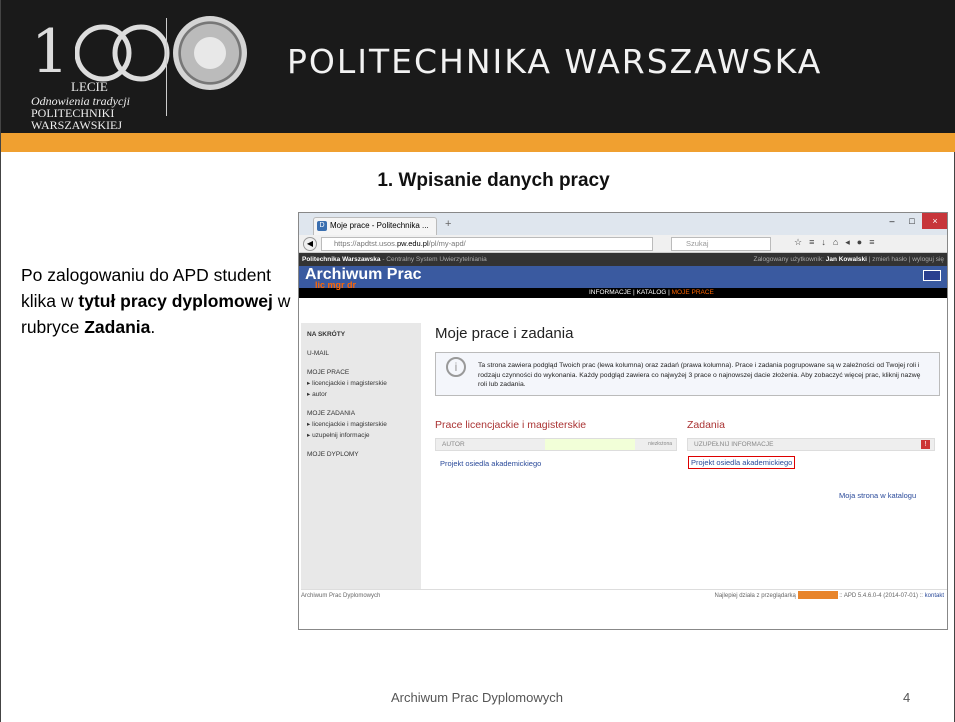 The width and height of the screenshot is (955, 722). What do you see at coordinates (322, 226) in the screenshot?
I see `favicon-icon: D` at bounding box center [322, 226].